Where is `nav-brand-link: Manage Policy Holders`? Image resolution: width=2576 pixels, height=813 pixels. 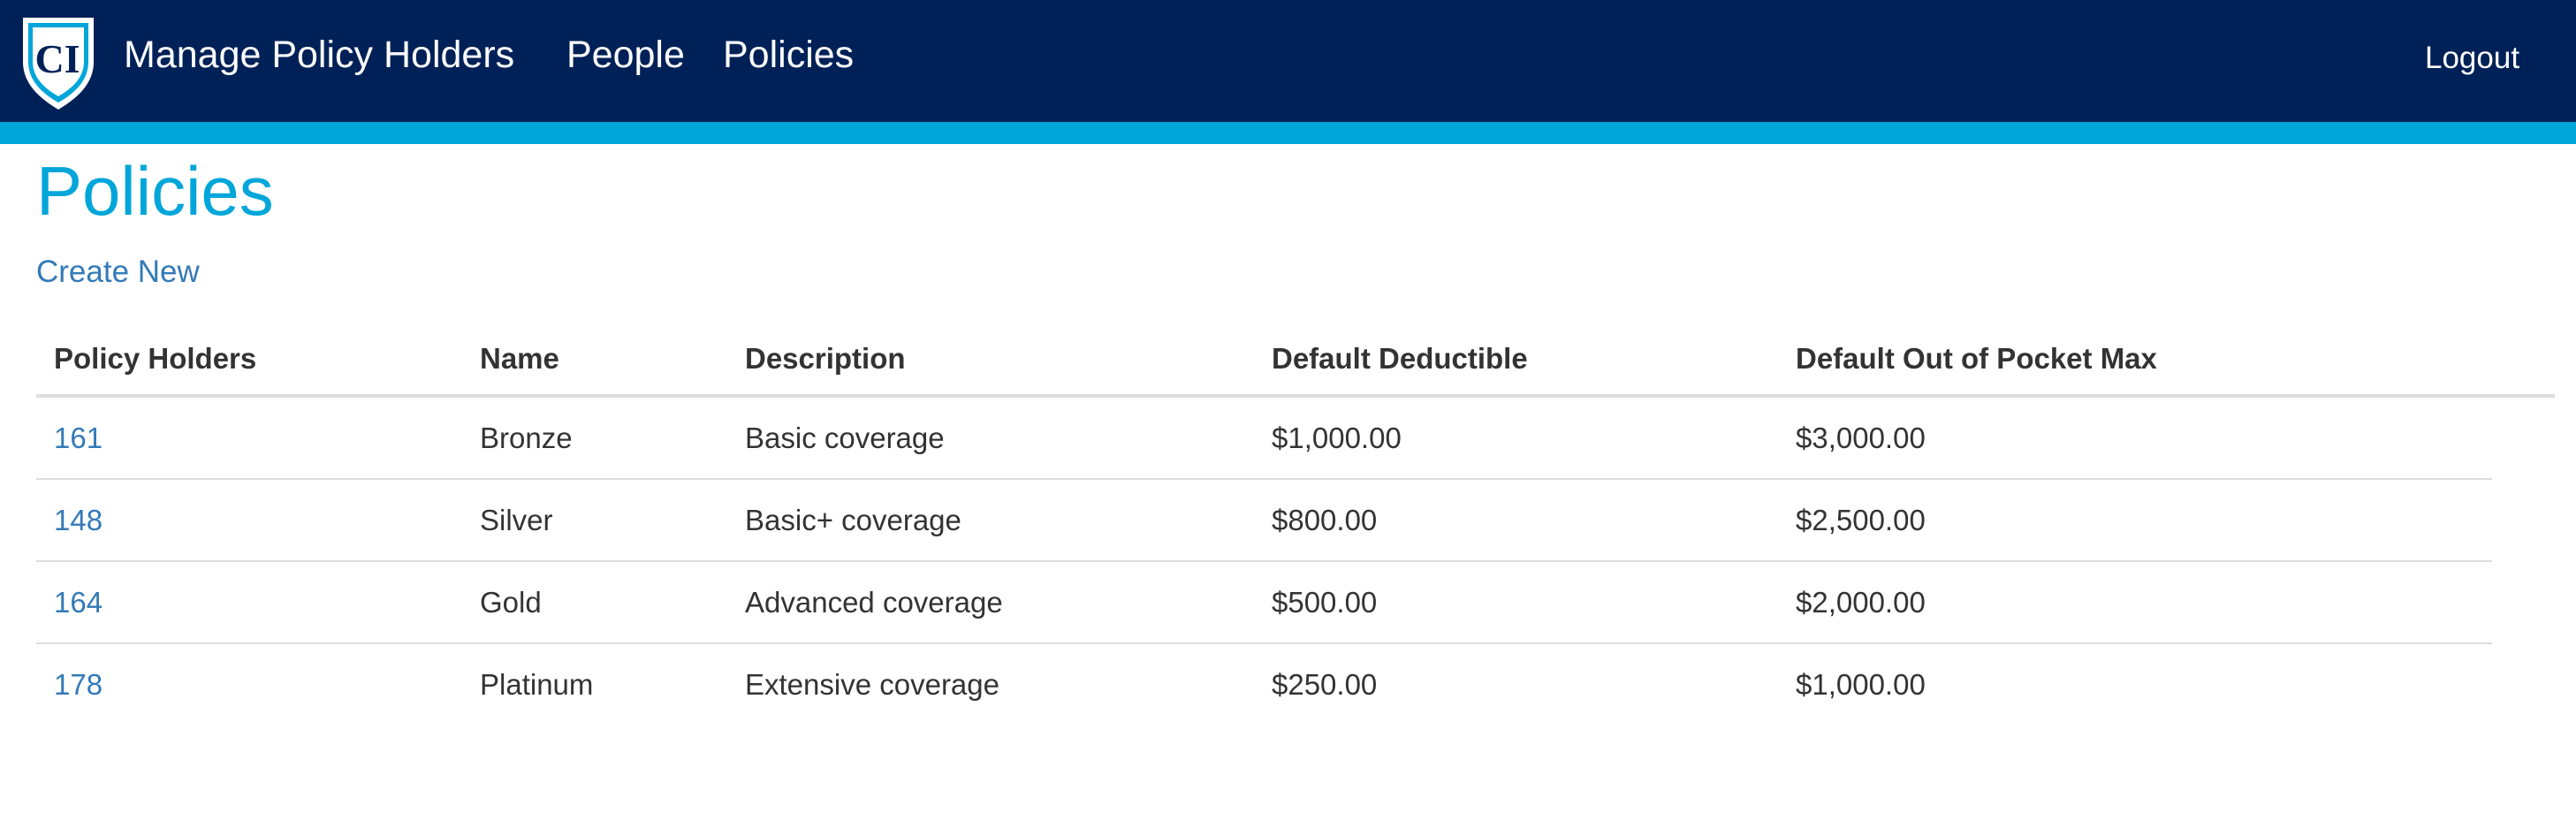 nav-brand-link: Manage Policy Holders is located at coordinates (319, 55).